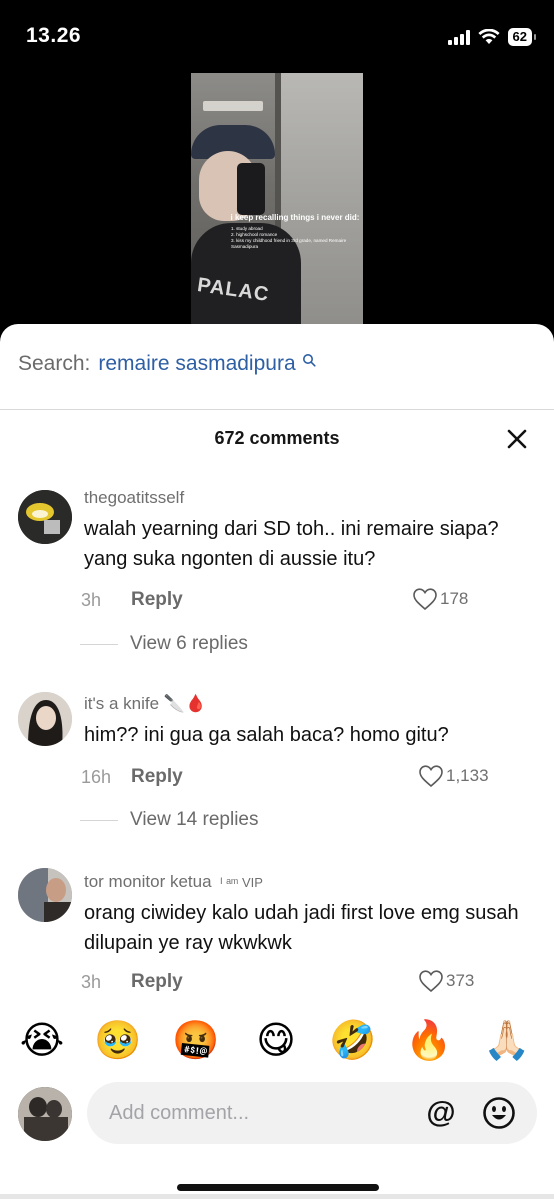 This screenshot has width=554, height=1199. What do you see at coordinates (54, 35) in the screenshot?
I see `status-time: 13.26` at bounding box center [54, 35].